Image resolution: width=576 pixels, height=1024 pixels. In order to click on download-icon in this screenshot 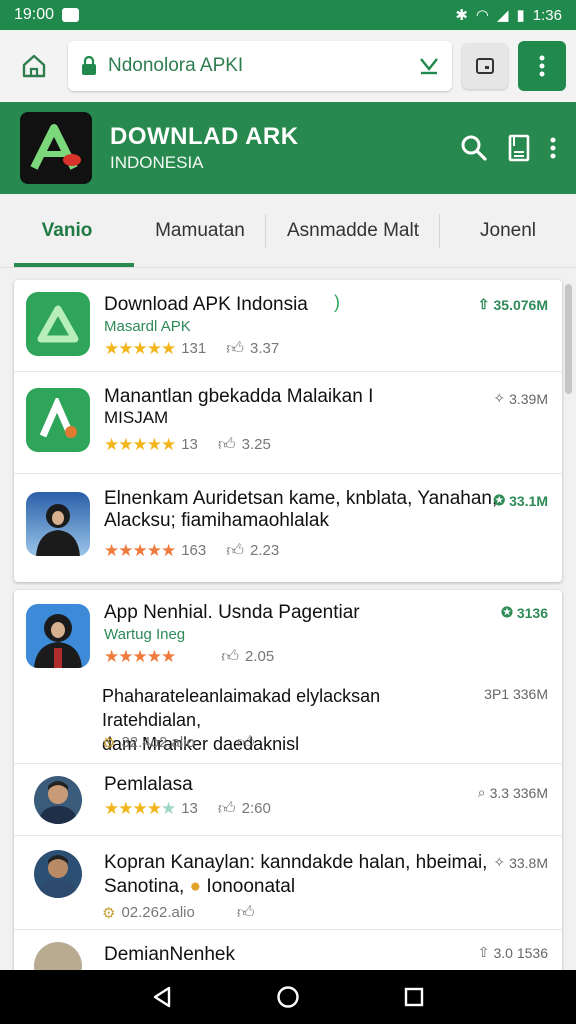, I will do `click(429, 66)`.